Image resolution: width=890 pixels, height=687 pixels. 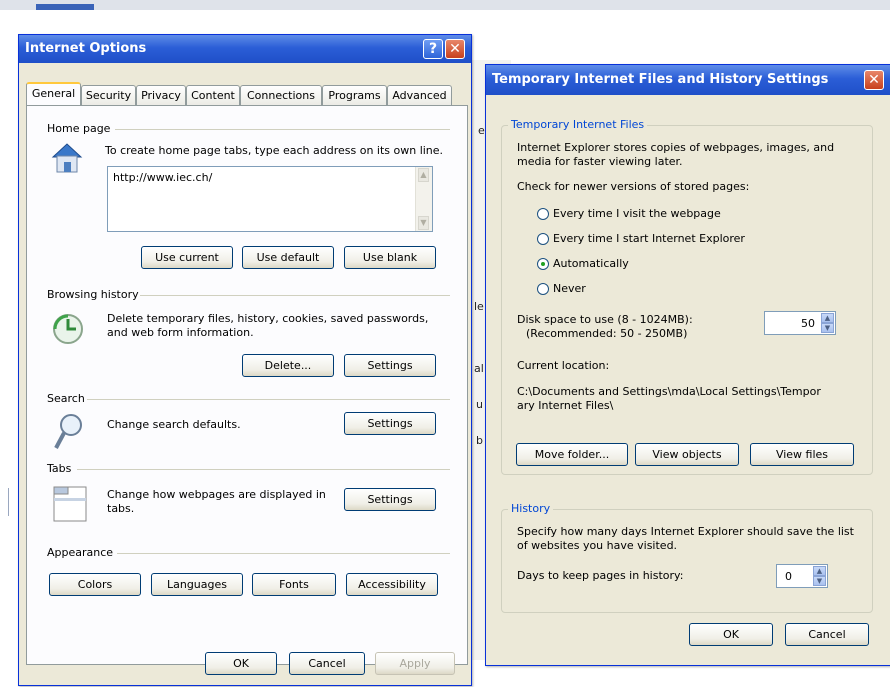 I want to click on tab-general: General, so click(x=53, y=94).